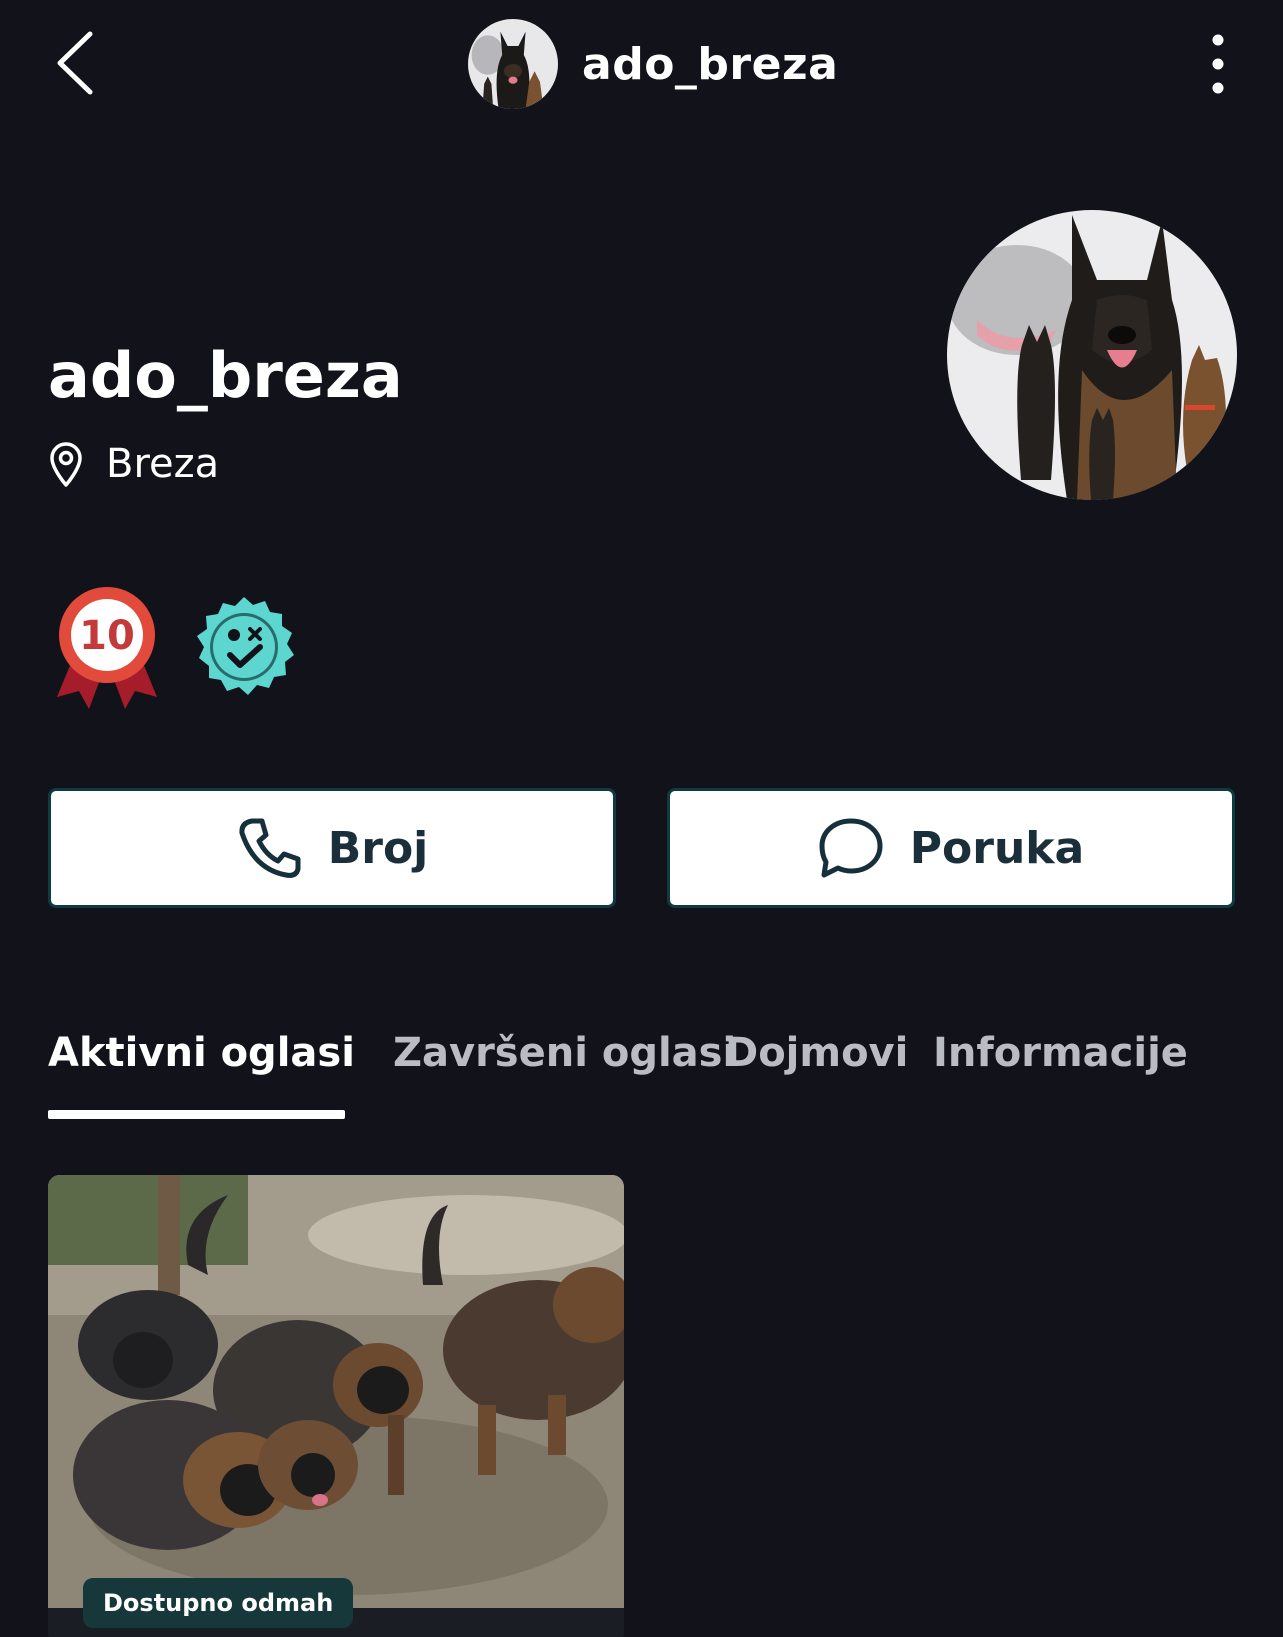 The width and height of the screenshot is (1283, 1637). I want to click on phone-icon, so click(270, 848).